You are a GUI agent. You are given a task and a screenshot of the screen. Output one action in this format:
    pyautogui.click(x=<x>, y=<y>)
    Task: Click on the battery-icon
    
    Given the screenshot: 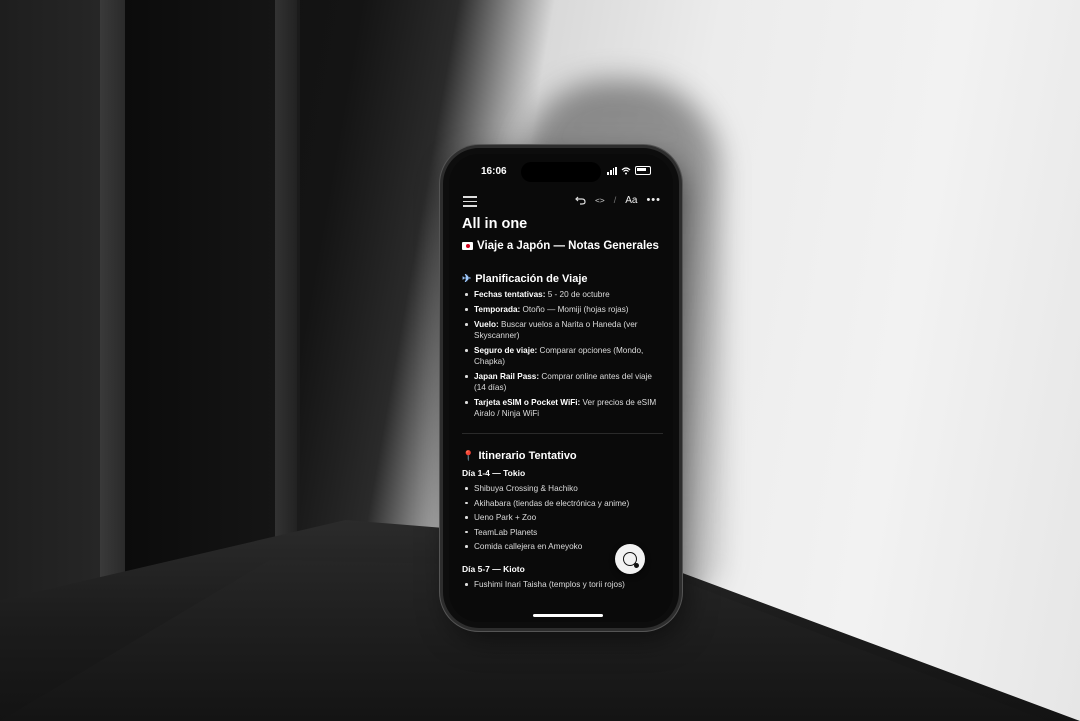 What is the action you would take?
    pyautogui.click(x=643, y=170)
    